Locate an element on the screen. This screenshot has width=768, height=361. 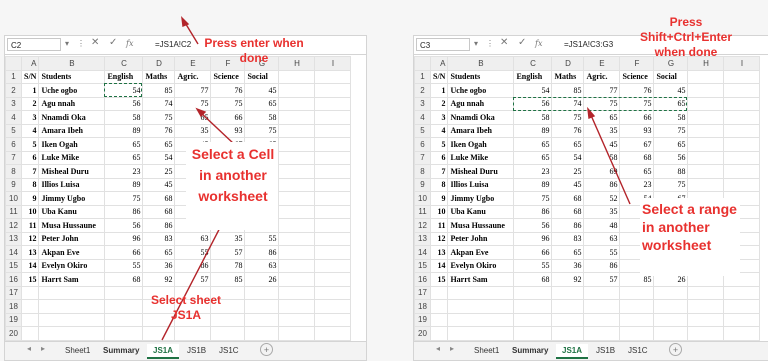
arrow-to-range-right is located at coordinates (610, 158).